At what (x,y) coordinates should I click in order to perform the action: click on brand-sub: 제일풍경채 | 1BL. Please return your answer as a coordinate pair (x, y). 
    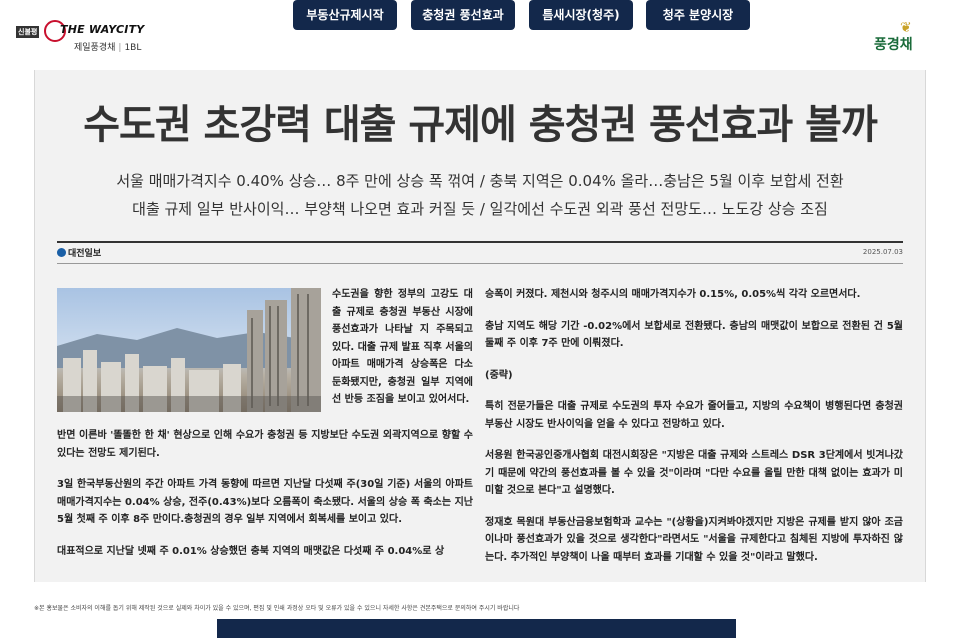
    Looking at the image, I should click on (108, 48).